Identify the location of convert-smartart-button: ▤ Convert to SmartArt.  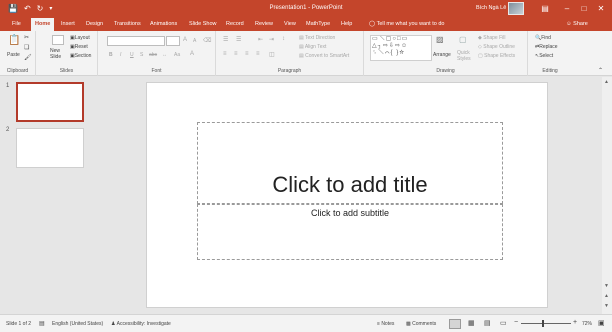
(324, 56).